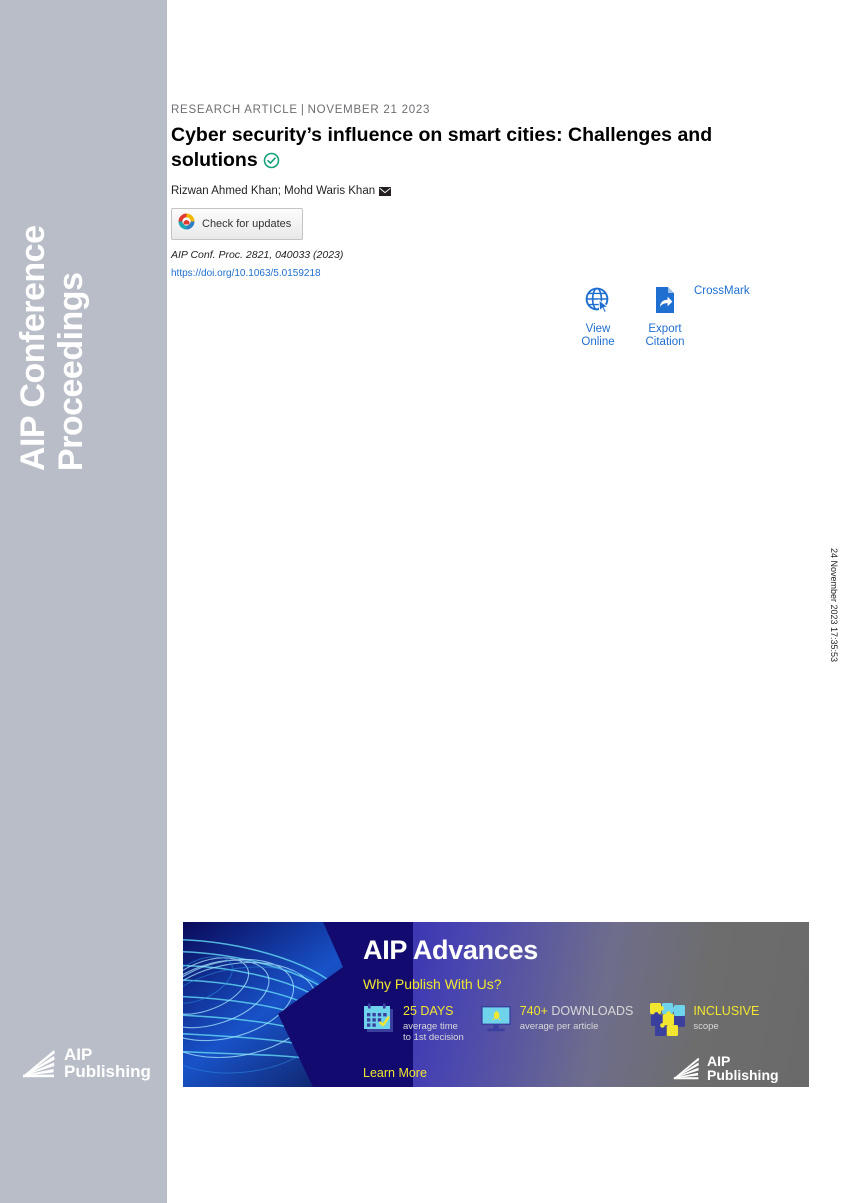 Image resolution: width=850 pixels, height=1203 pixels. Describe the element at coordinates (665, 302) in the screenshot. I see `document-share-icon` at that location.